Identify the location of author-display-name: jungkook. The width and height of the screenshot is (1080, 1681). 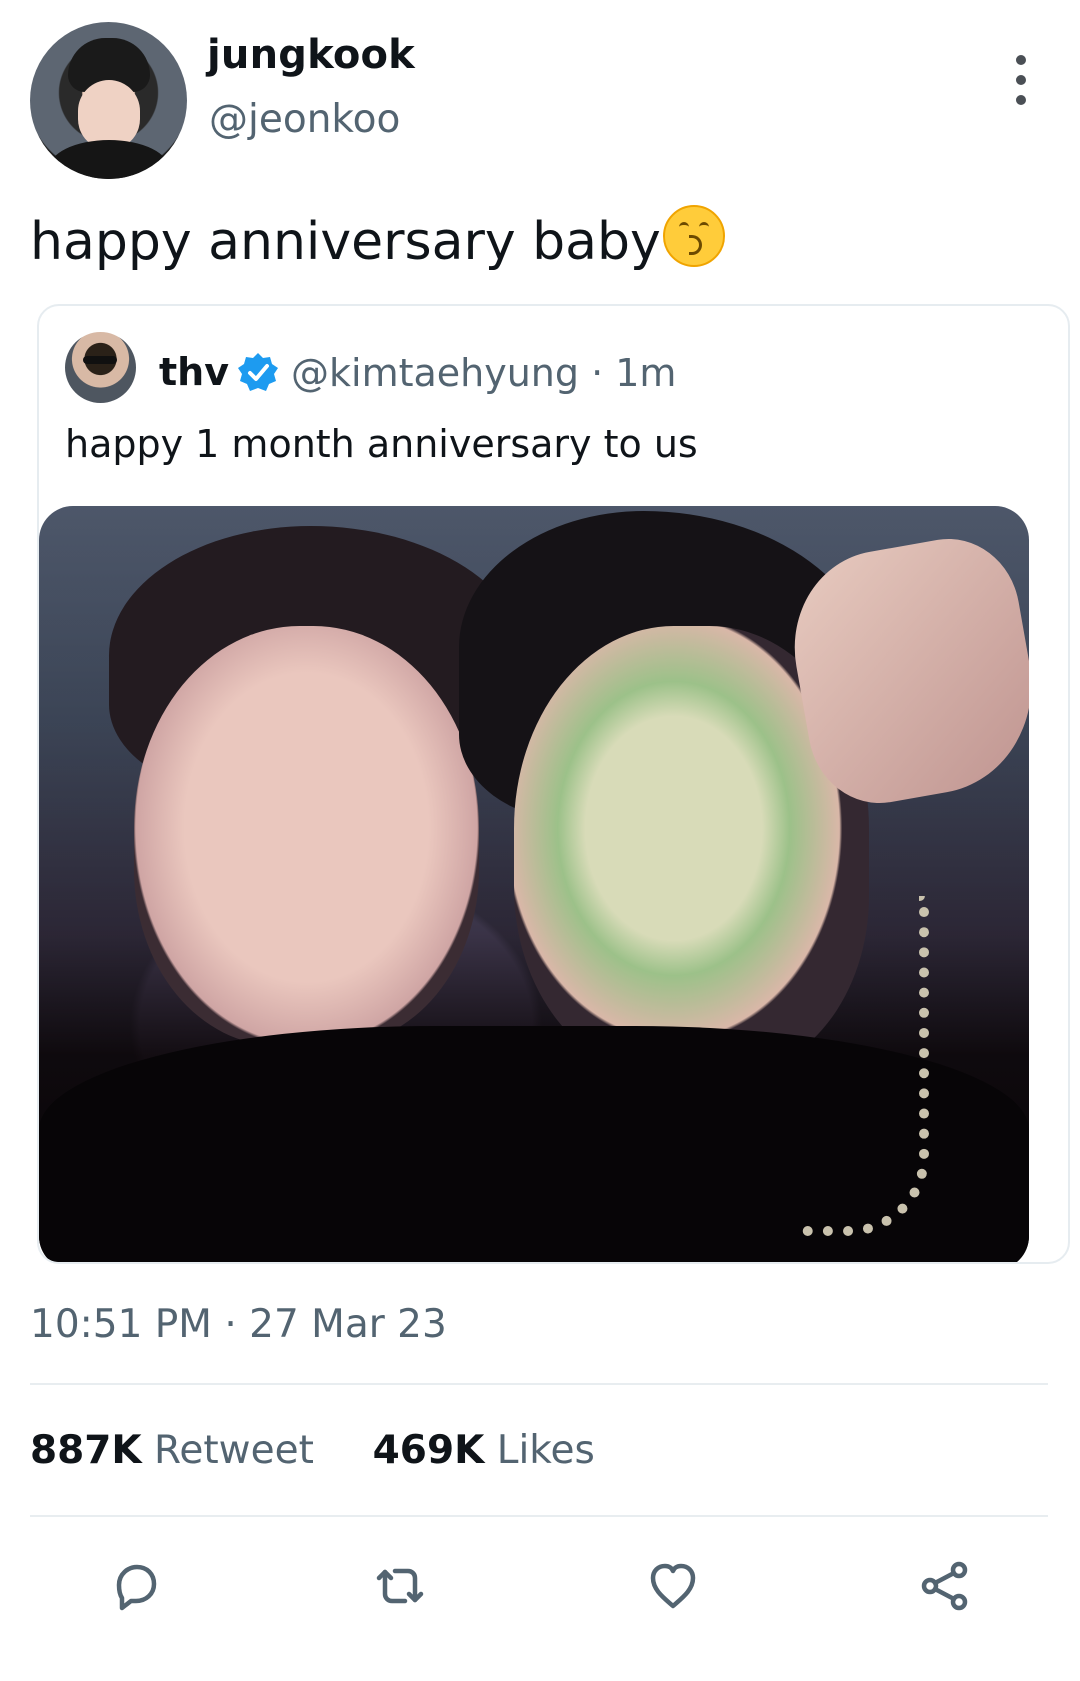
(311, 55).